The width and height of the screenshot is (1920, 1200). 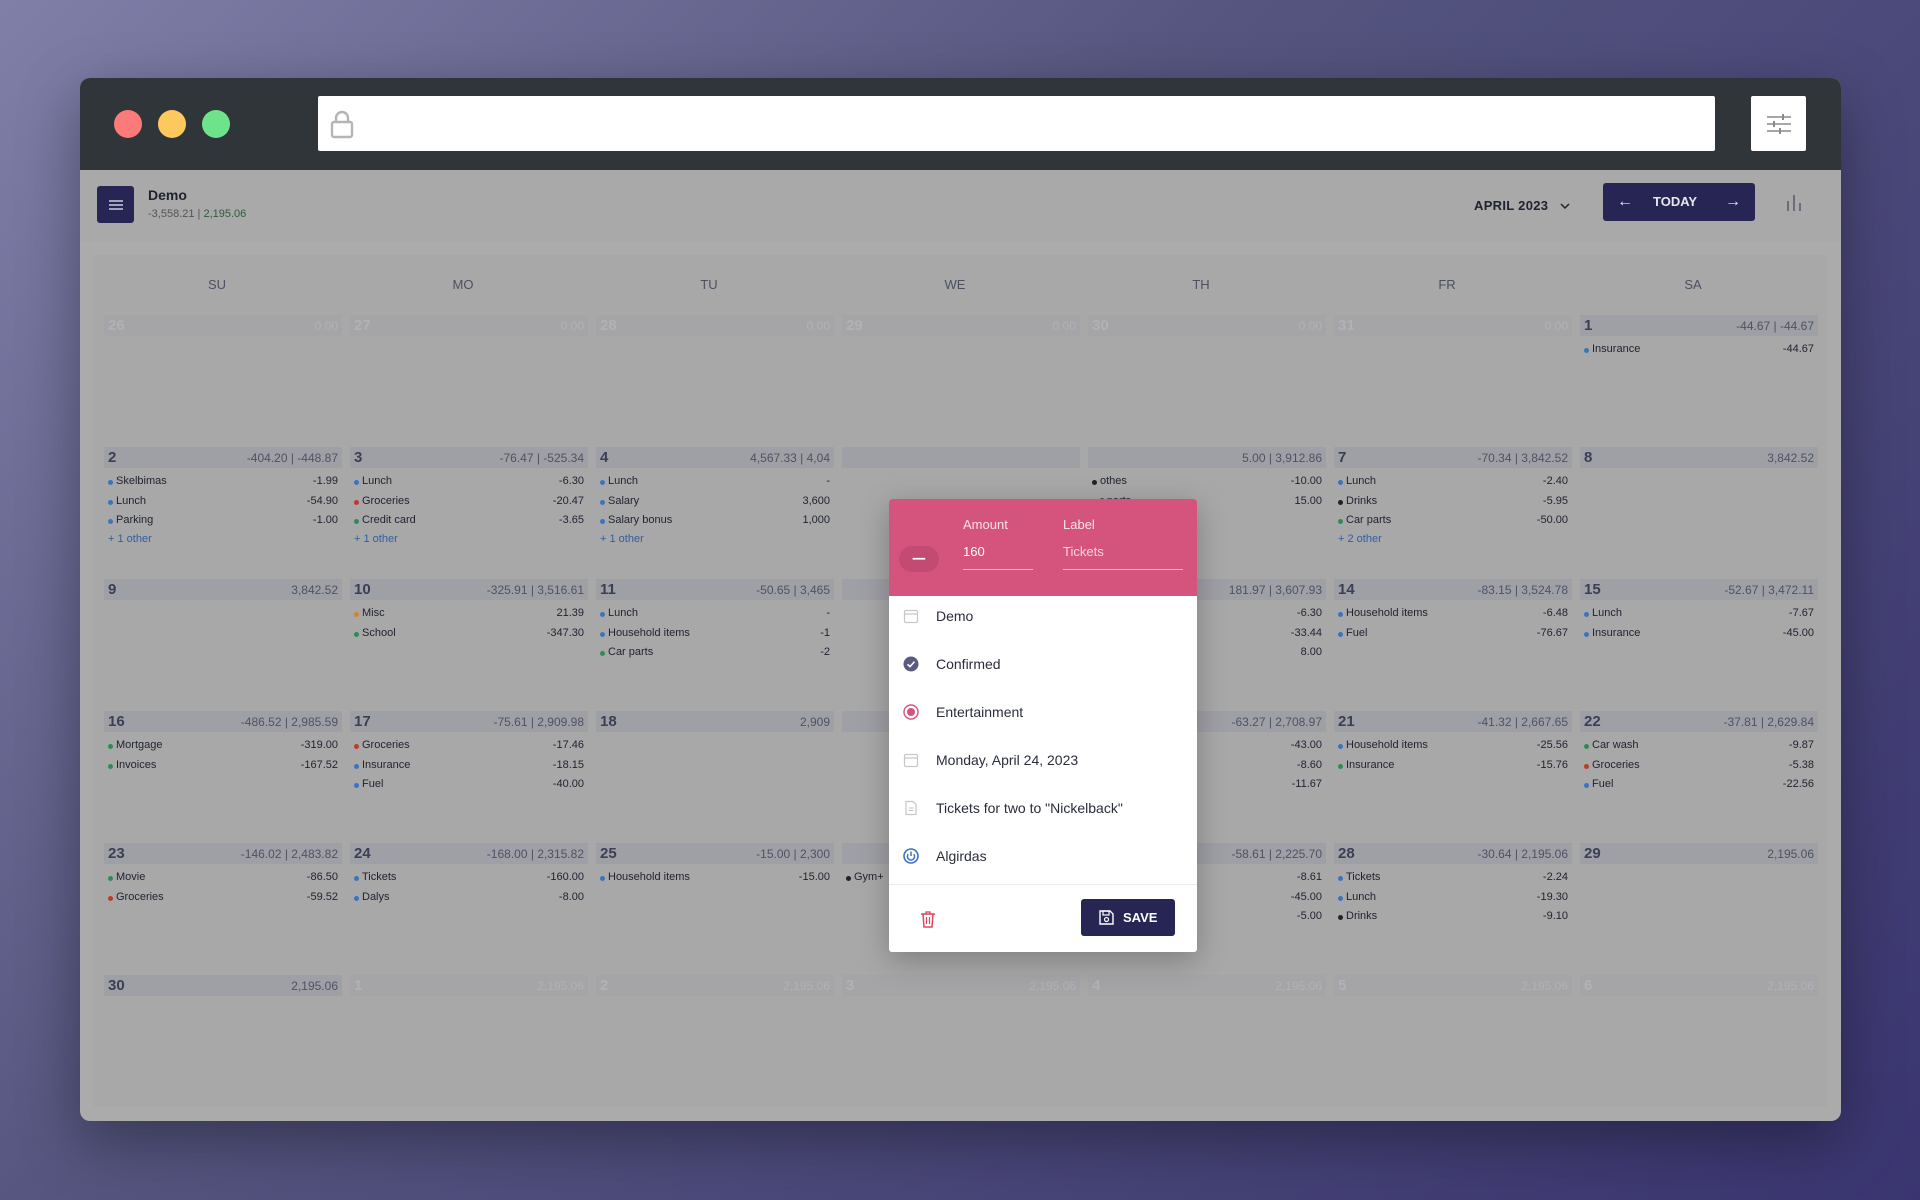 What do you see at coordinates (1699, 507) in the screenshot?
I see `day-cell: 8 3,842.52` at bounding box center [1699, 507].